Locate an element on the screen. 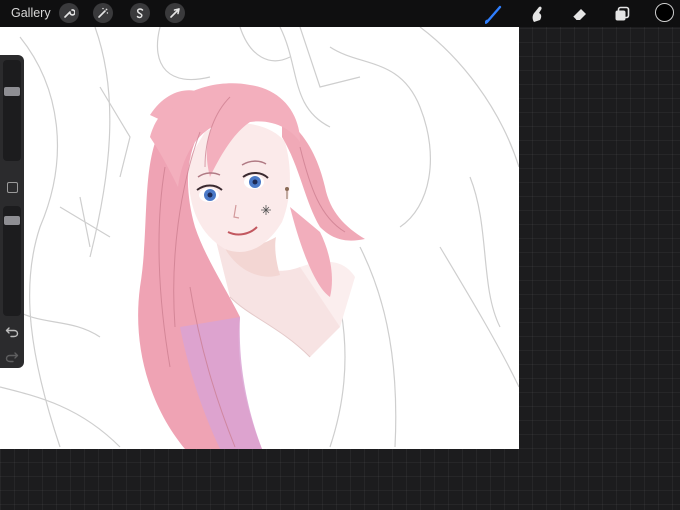 The image size is (680, 510). opacity-thumb is located at coordinates (12, 220).